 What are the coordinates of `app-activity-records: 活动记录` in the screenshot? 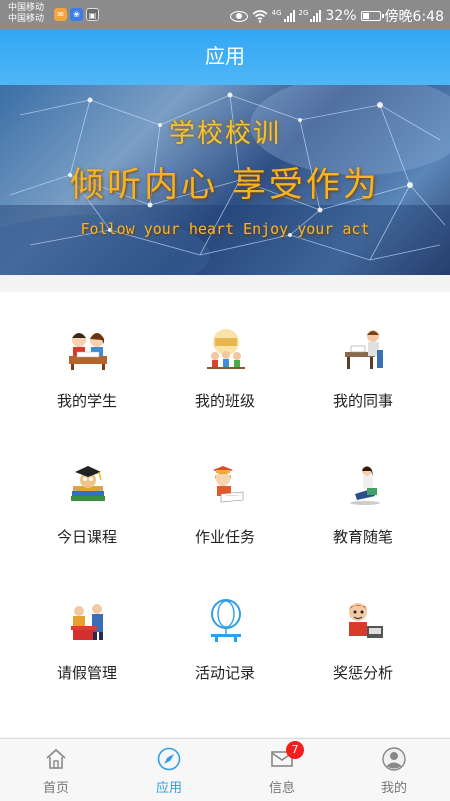 It's located at (225, 632).